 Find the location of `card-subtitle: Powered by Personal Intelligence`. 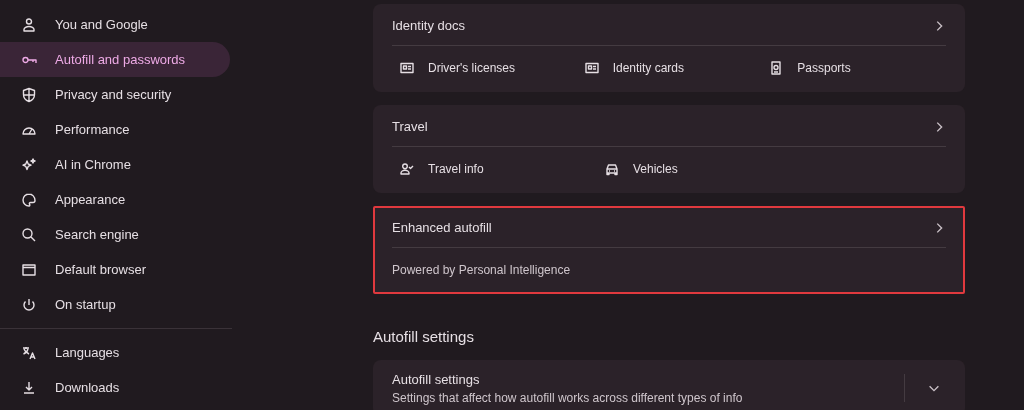

card-subtitle: Powered by Personal Intelligence is located at coordinates (482, 270).